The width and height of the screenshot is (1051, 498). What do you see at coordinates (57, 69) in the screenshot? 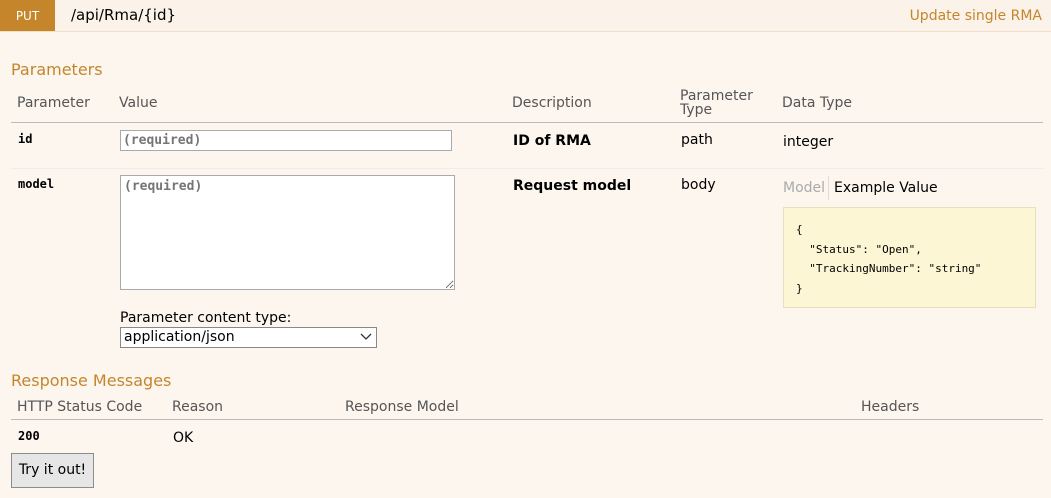
I see `parameters-title: Parameters` at bounding box center [57, 69].